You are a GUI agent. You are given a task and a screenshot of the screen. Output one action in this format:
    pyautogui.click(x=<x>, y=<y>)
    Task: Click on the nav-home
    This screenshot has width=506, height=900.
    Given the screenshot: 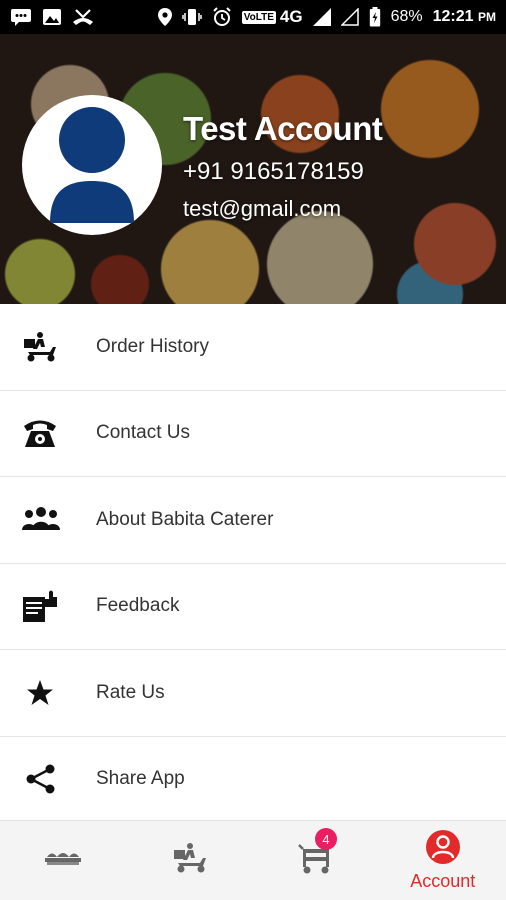 What is the action you would take?
    pyautogui.click(x=63, y=860)
    